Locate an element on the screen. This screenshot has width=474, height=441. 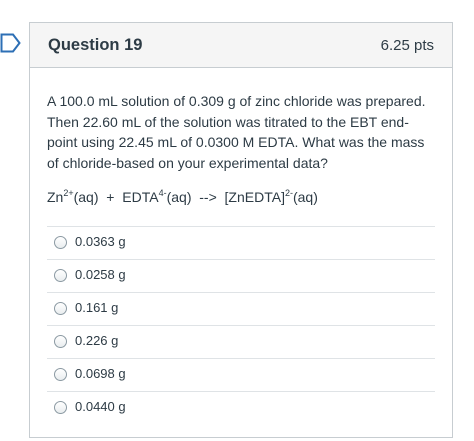
equation-plus: + is located at coordinates (110, 197).